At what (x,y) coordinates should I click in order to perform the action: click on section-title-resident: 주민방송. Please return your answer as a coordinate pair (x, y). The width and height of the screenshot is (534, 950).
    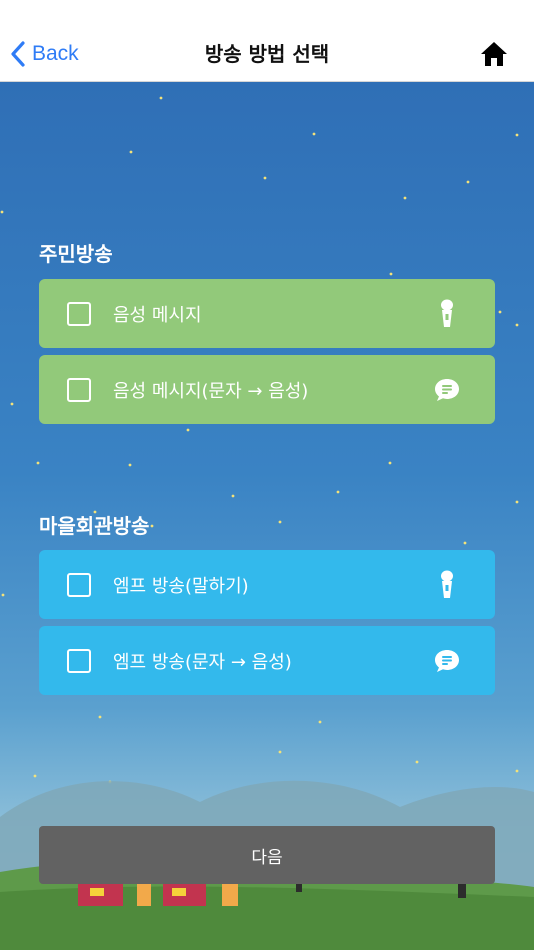
    Looking at the image, I should click on (76, 254).